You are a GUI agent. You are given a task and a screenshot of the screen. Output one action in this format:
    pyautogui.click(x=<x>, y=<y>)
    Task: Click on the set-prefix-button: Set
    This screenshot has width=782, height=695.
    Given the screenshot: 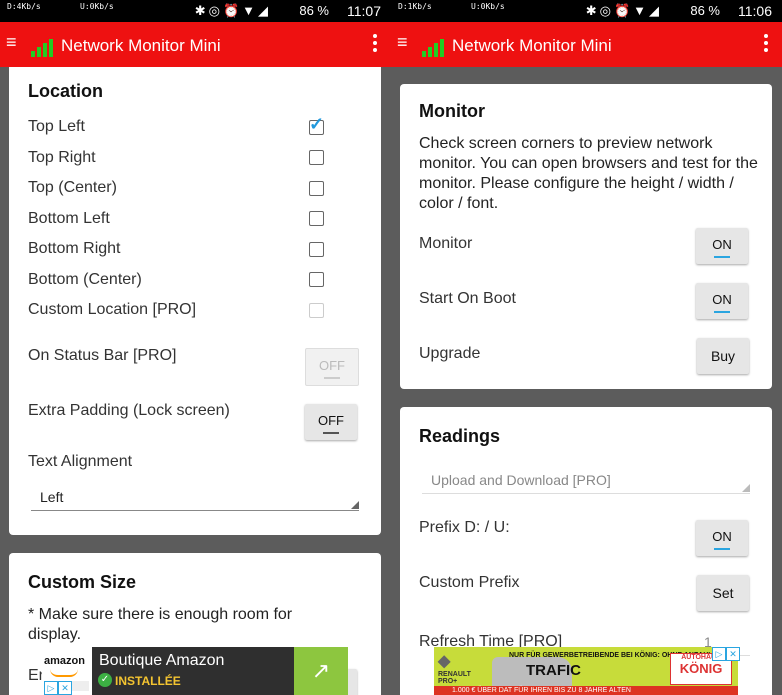 What is the action you would take?
    pyautogui.click(x=723, y=593)
    